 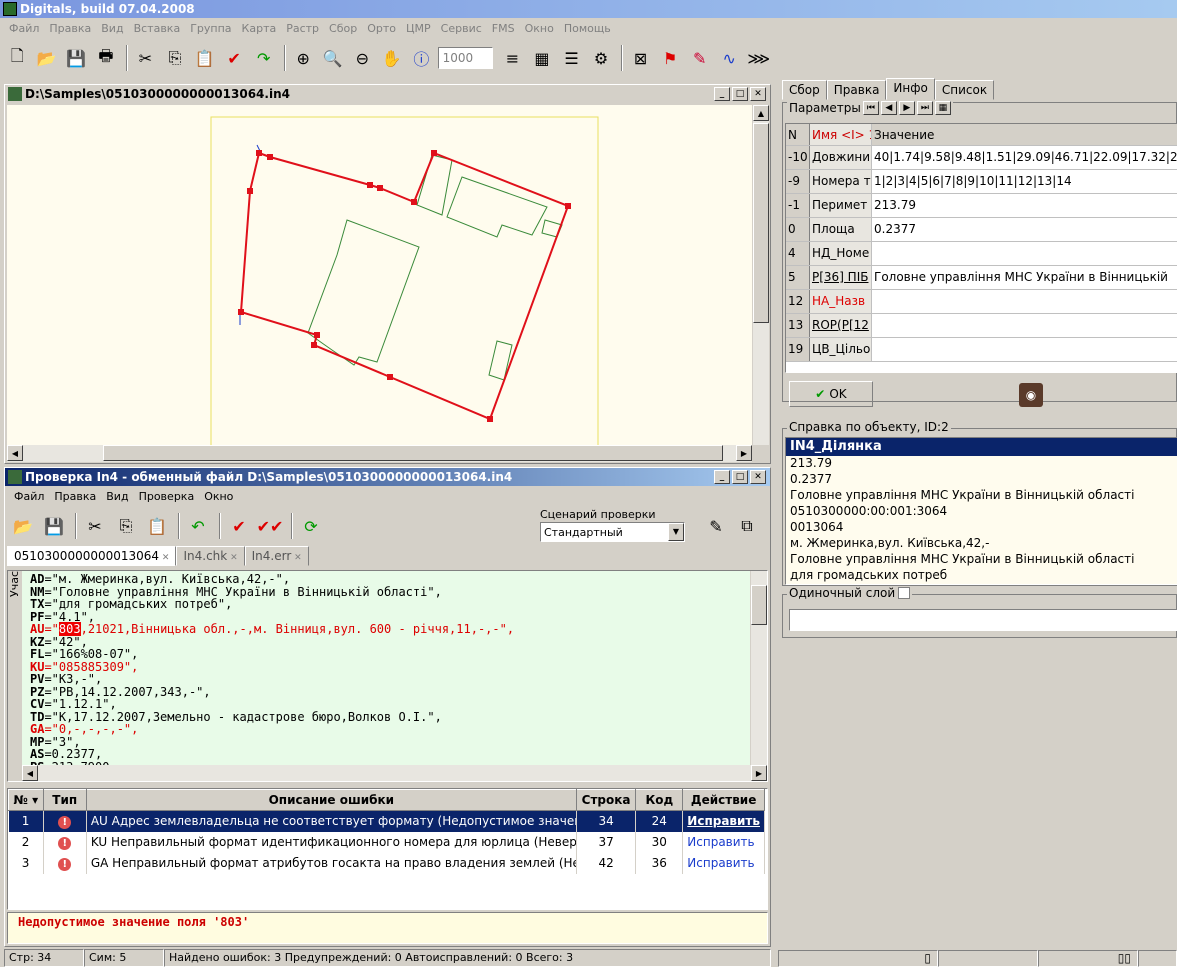 What do you see at coordinates (983, 620) in the screenshot?
I see `single-layer-field` at bounding box center [983, 620].